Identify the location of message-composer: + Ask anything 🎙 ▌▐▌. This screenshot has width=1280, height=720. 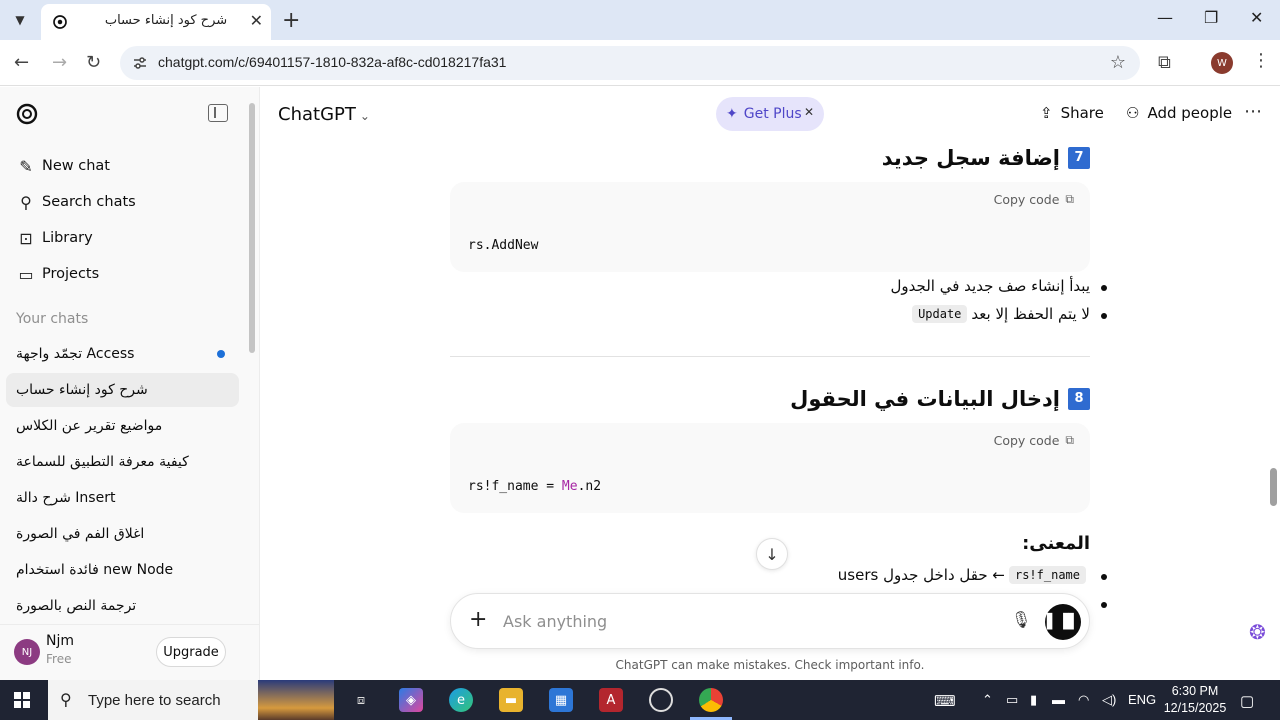
(770, 621).